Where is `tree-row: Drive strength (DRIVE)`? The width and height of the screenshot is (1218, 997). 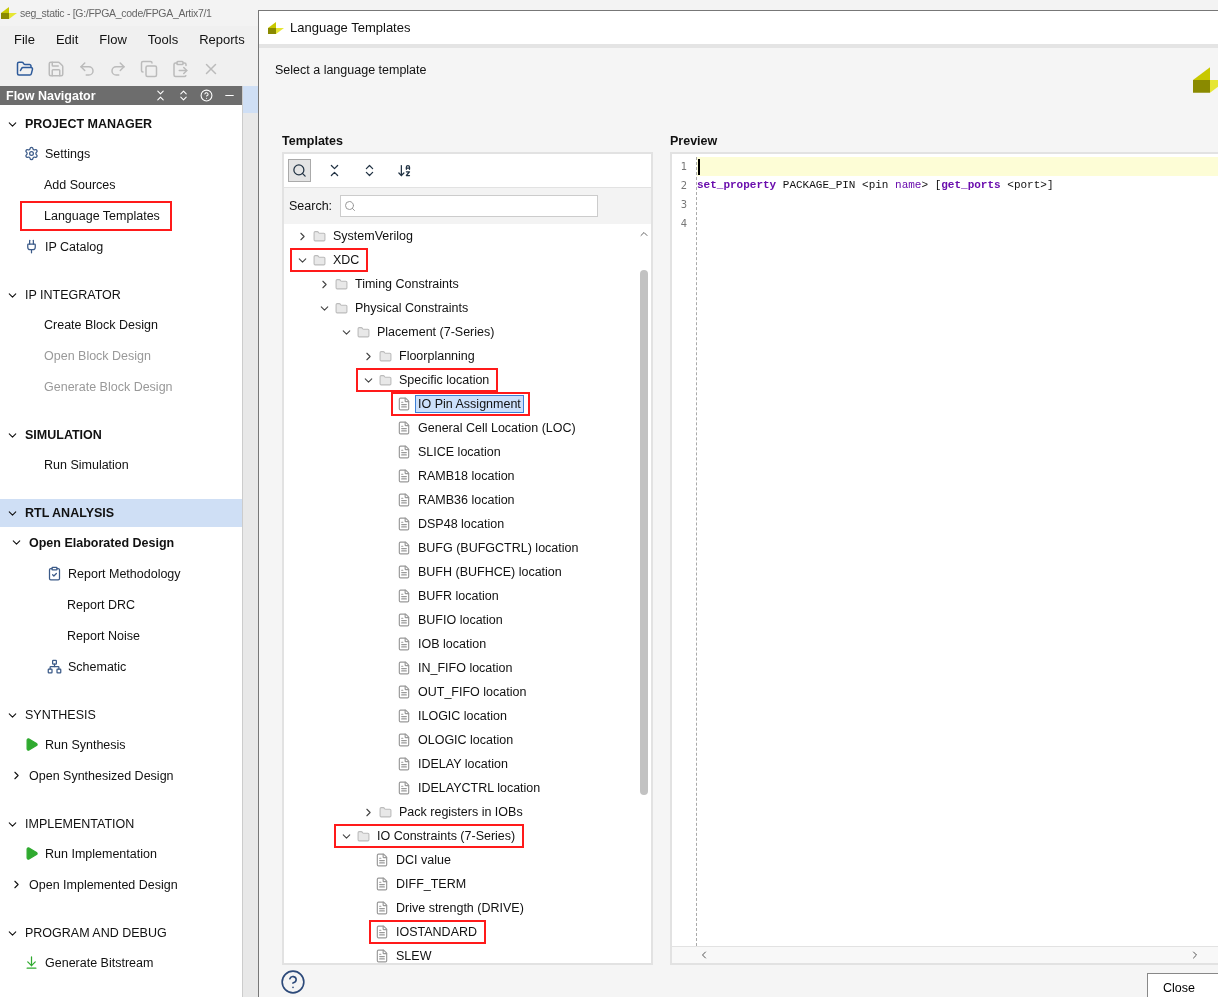 tree-row: Drive strength (DRIVE) is located at coordinates (451, 908).